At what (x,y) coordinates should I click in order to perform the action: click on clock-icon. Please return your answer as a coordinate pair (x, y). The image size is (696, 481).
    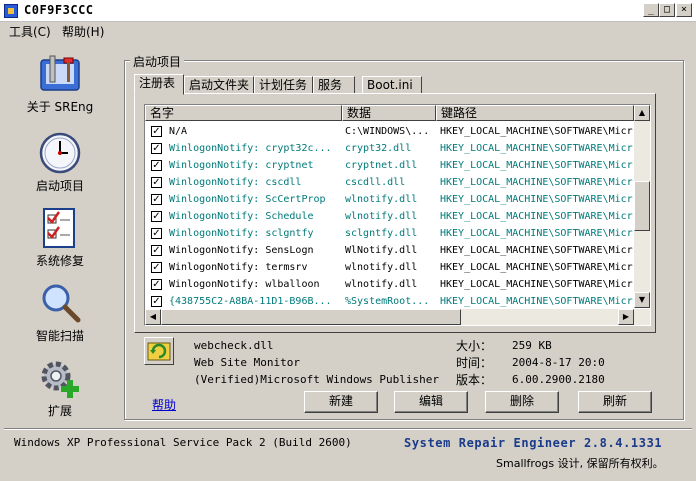
    Looking at the image, I should click on (60, 153).